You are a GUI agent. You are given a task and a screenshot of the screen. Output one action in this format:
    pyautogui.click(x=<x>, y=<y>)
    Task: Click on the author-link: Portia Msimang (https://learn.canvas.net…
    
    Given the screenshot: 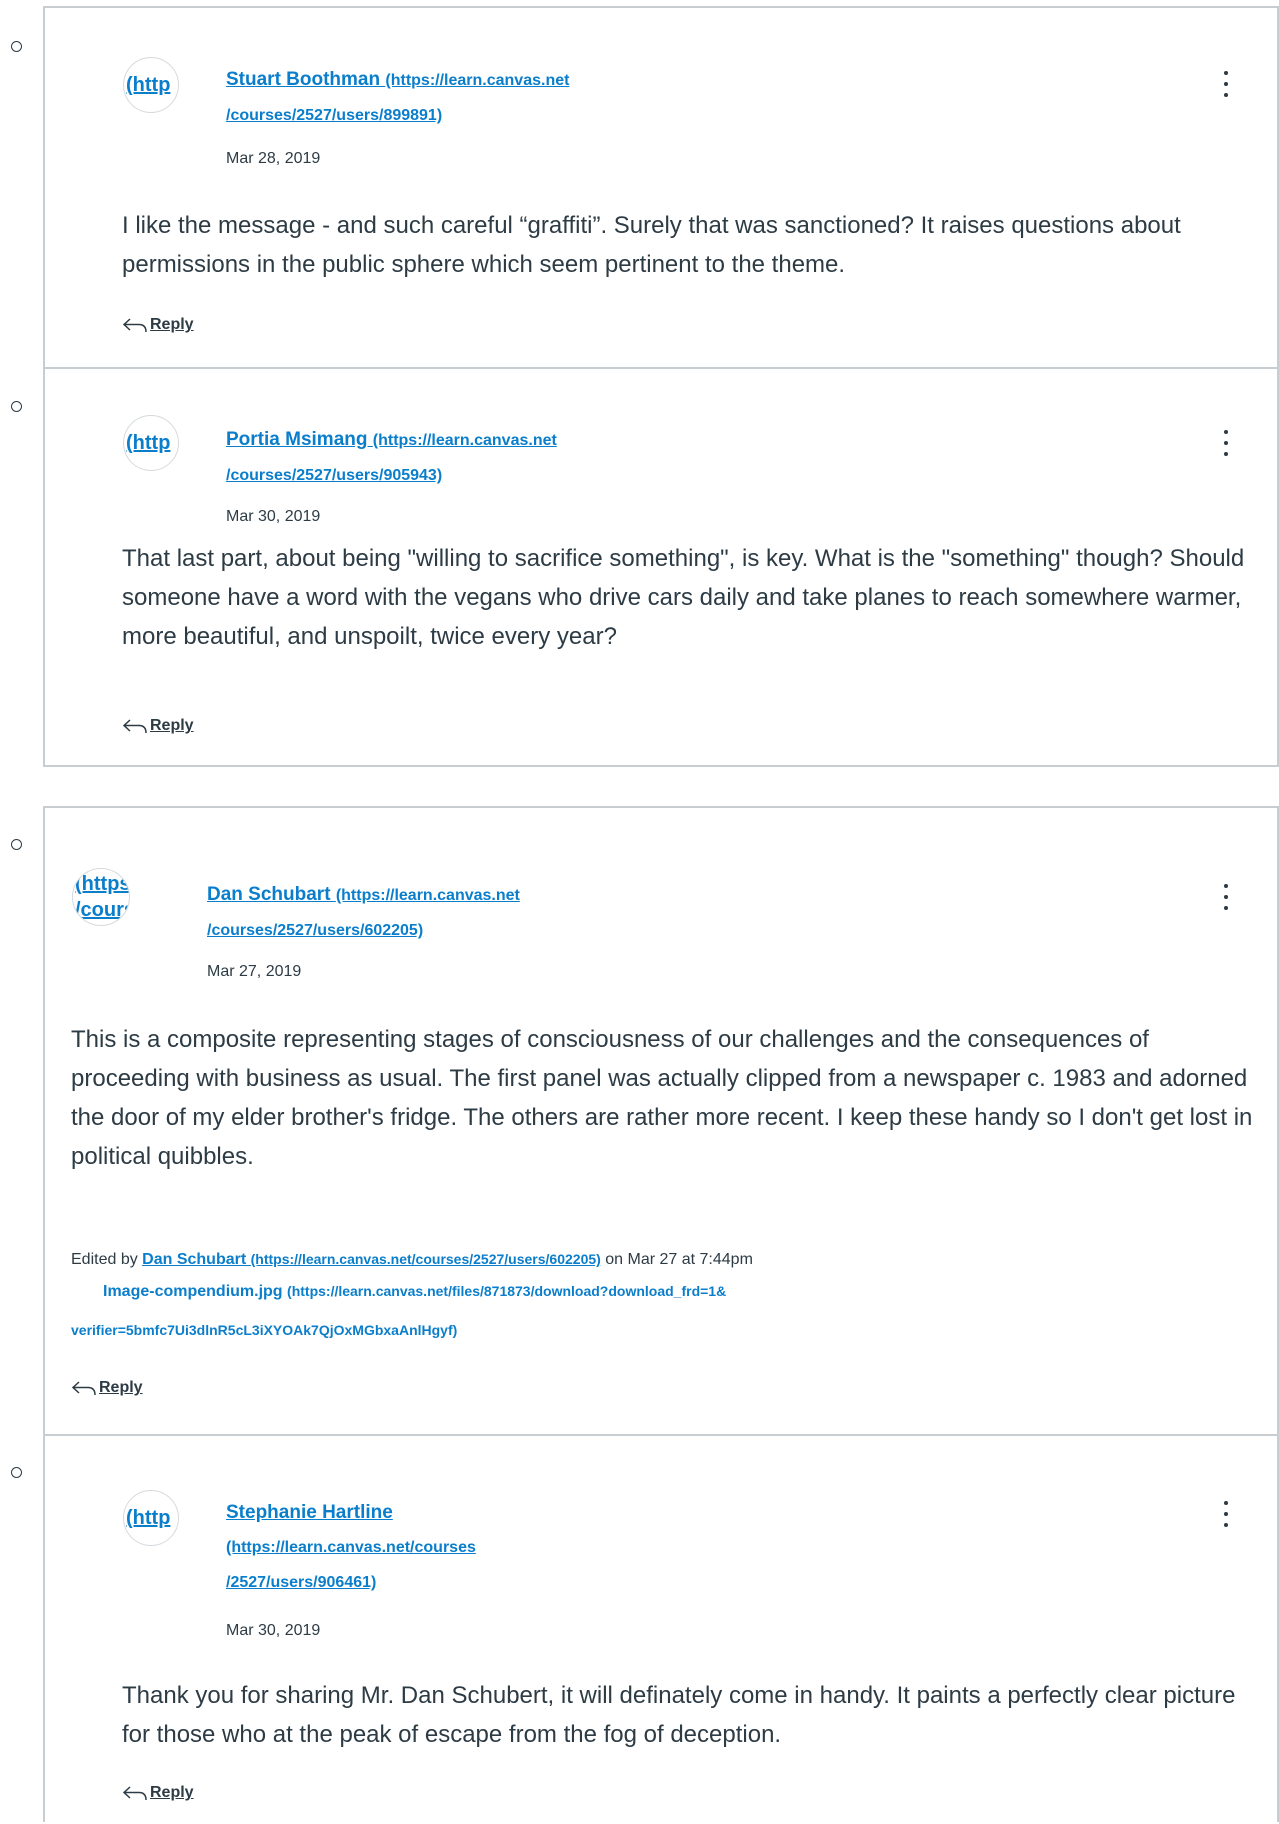 What is the action you would take?
    pyautogui.click(x=391, y=458)
    